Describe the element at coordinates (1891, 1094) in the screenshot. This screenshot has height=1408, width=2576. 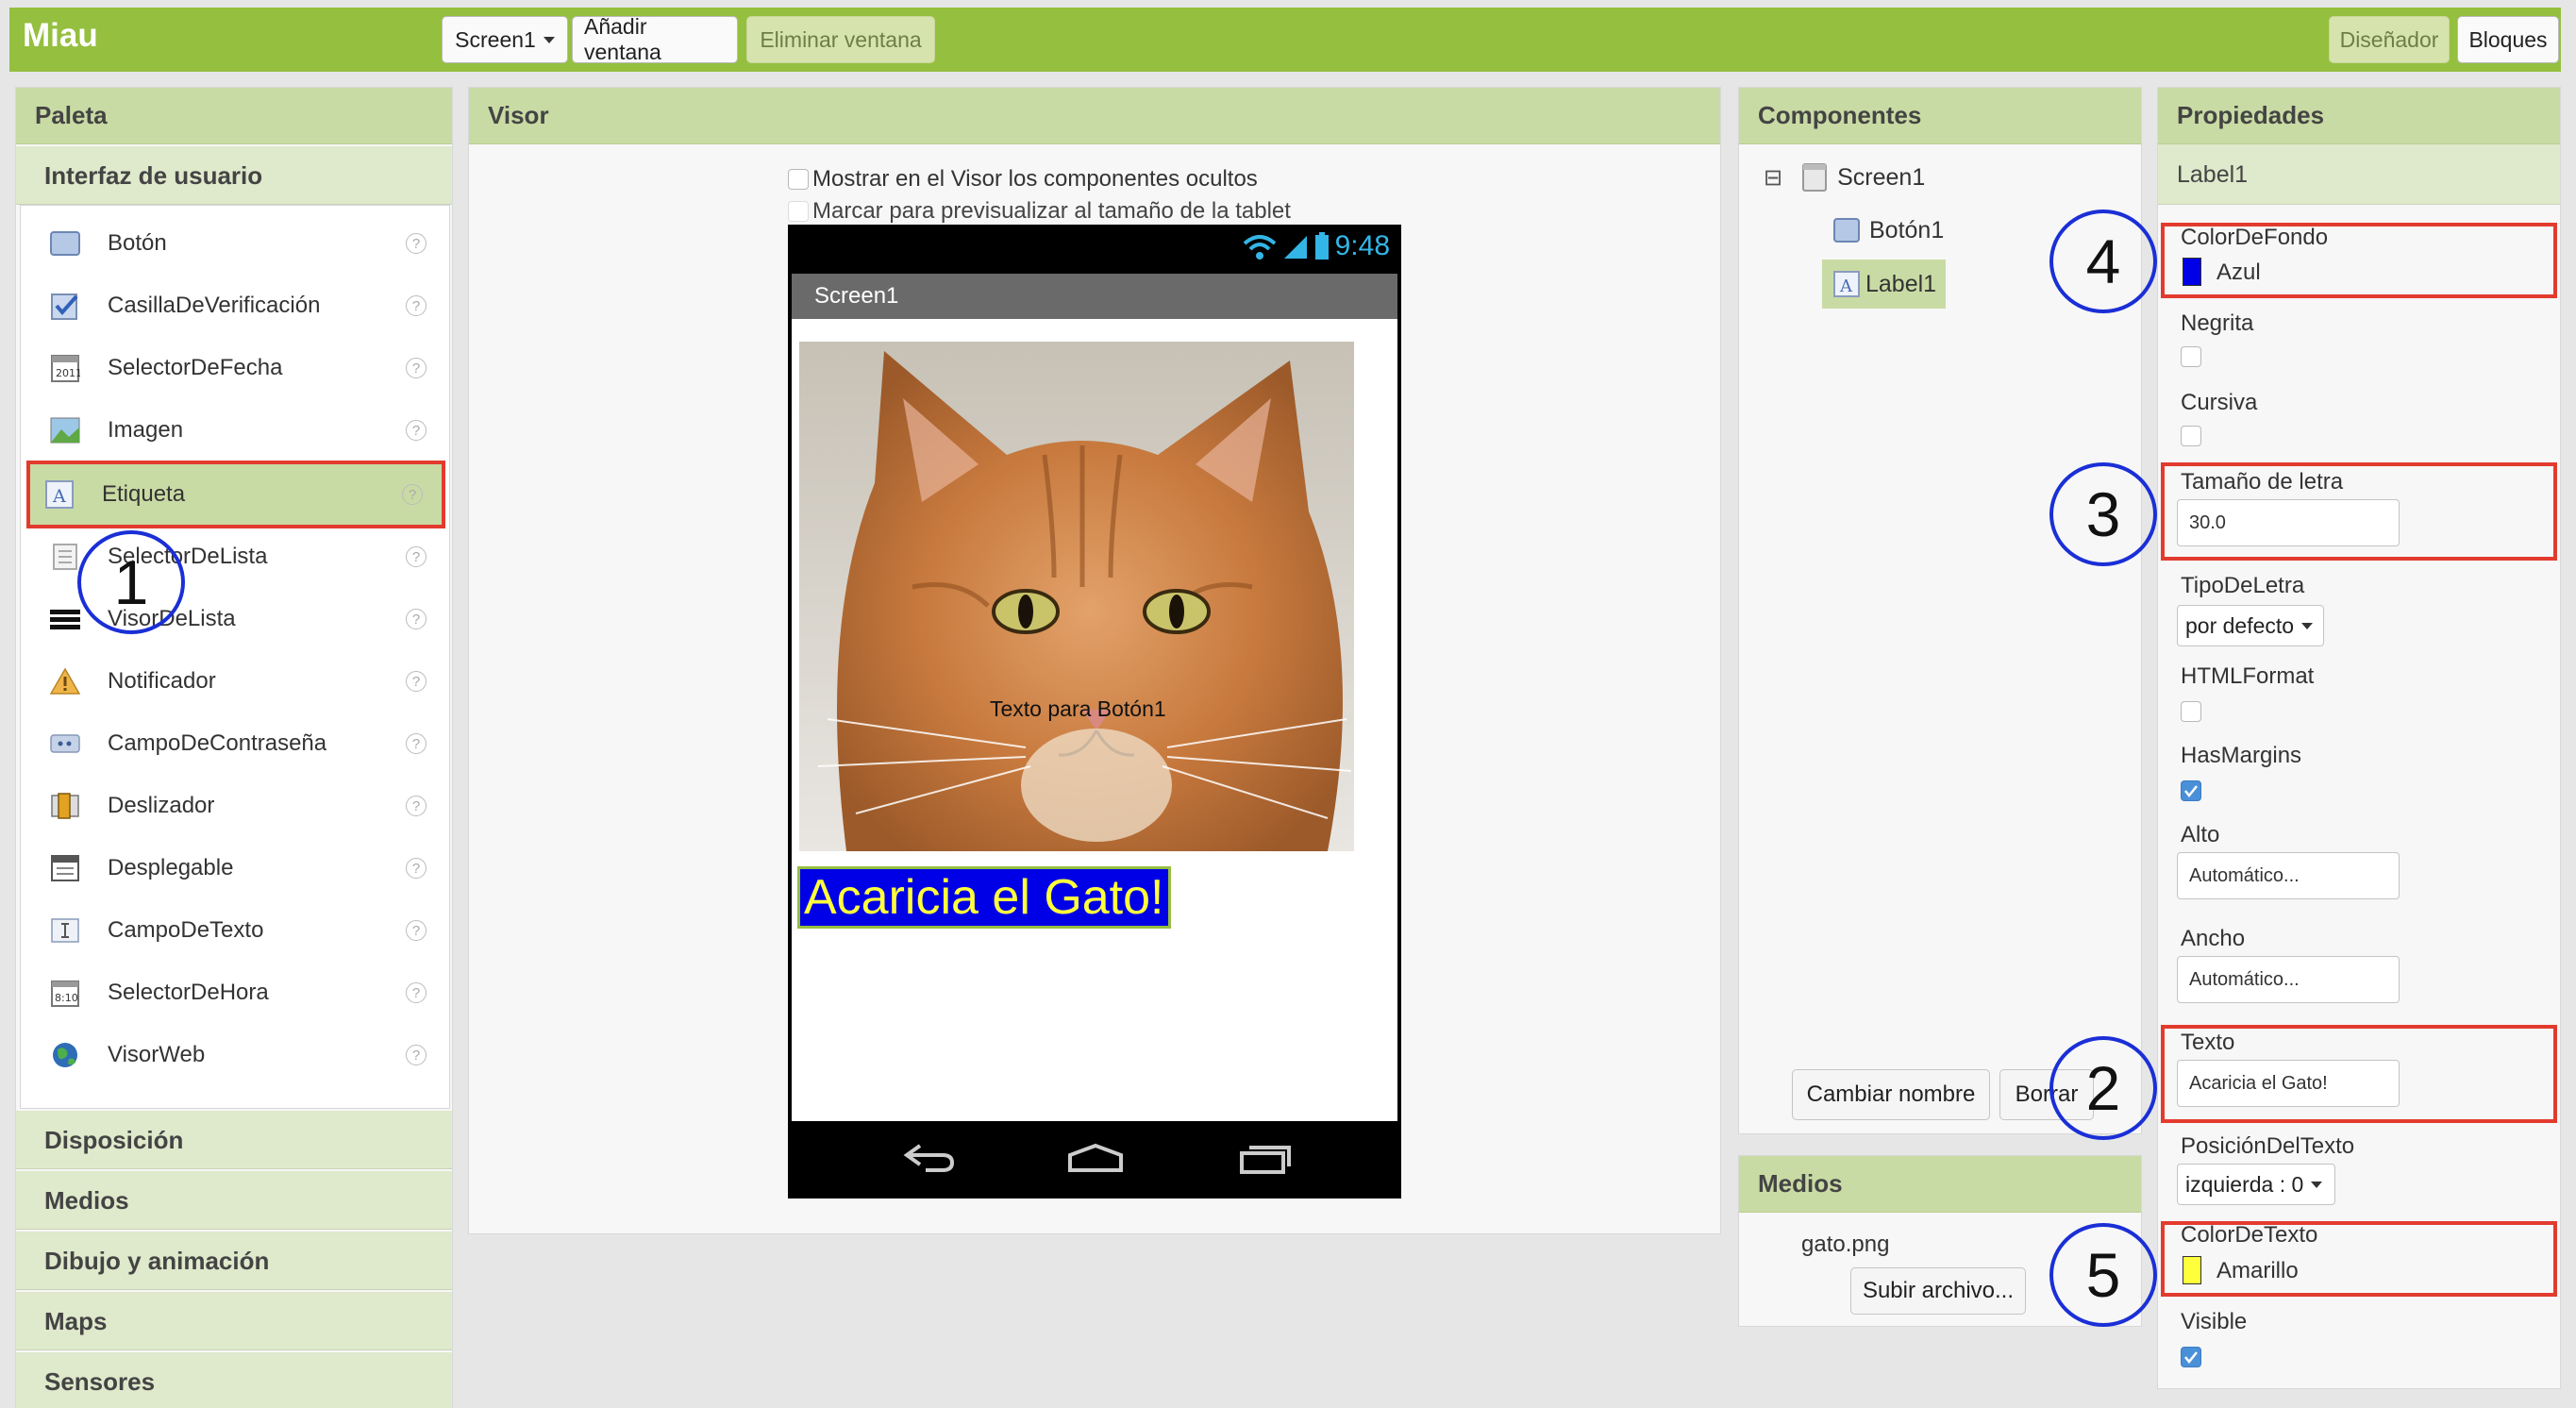
I see `rename-button: Cambiar nombre` at that location.